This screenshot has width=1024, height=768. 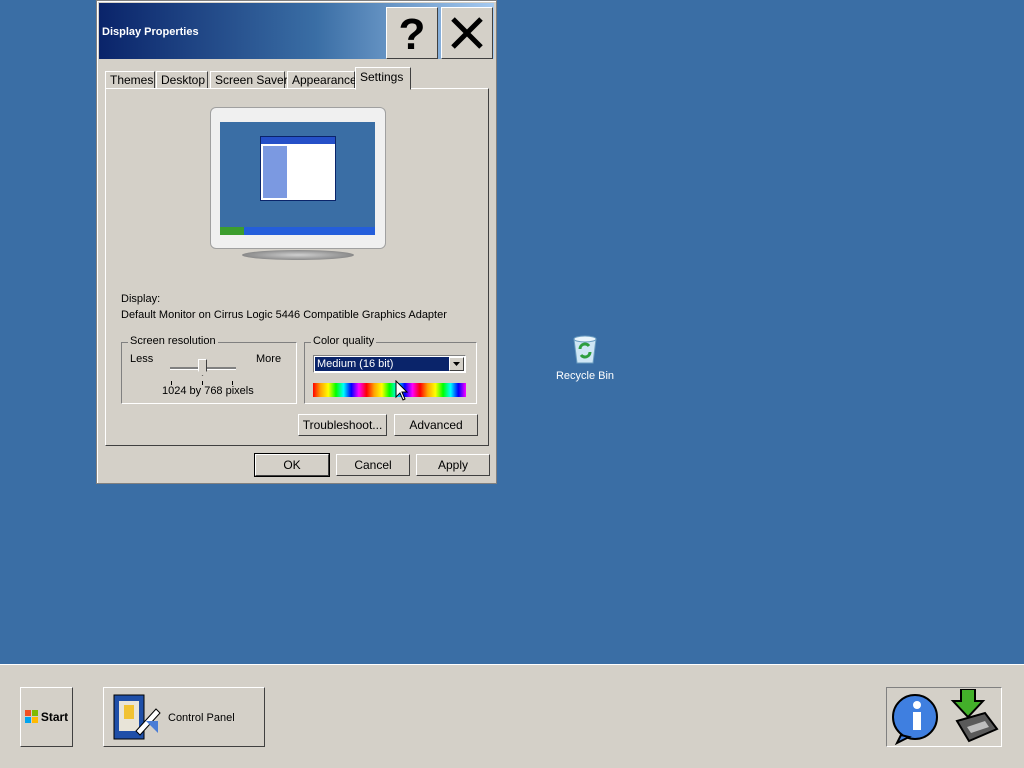 What do you see at coordinates (208, 391) in the screenshot?
I see `resolution-value: 1024 by 768 pixels` at bounding box center [208, 391].